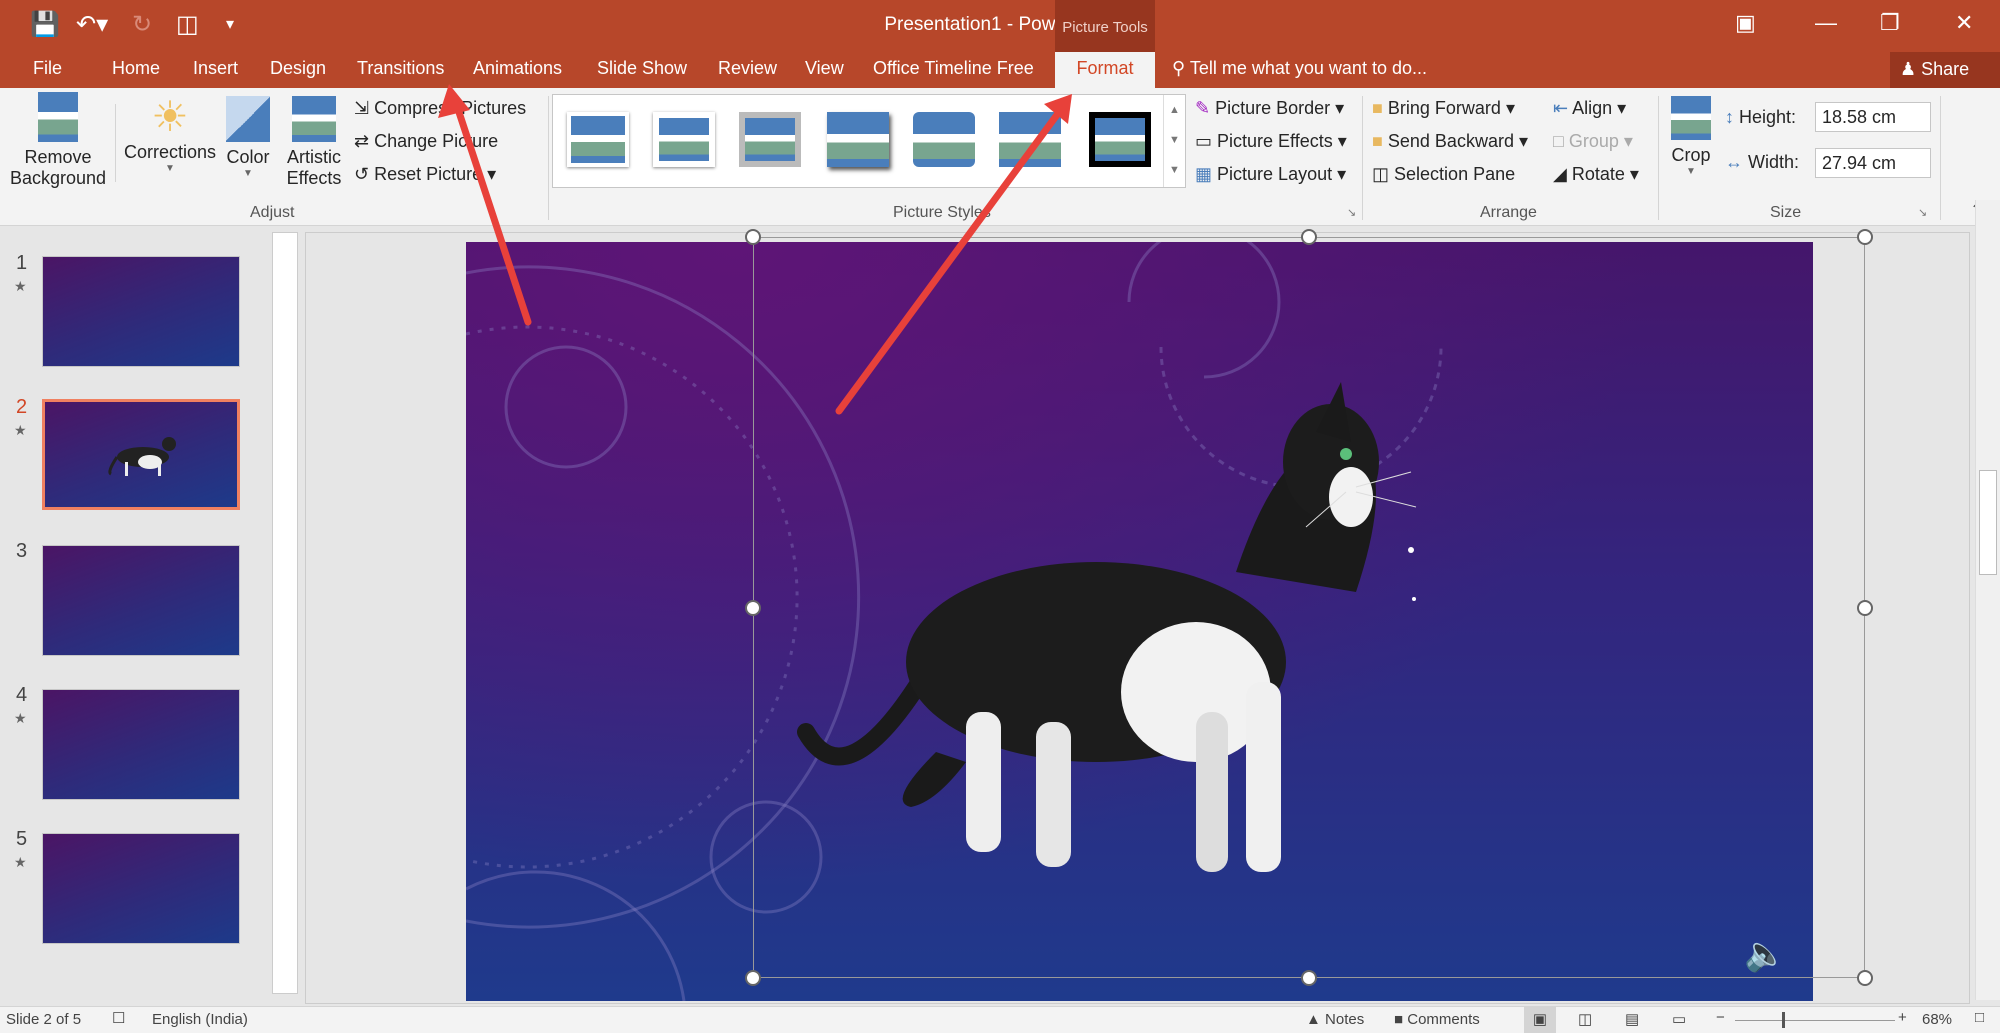 The image size is (2000, 1033). What do you see at coordinates (1902, 1017) in the screenshot?
I see `zoom-in-icon: +` at bounding box center [1902, 1017].